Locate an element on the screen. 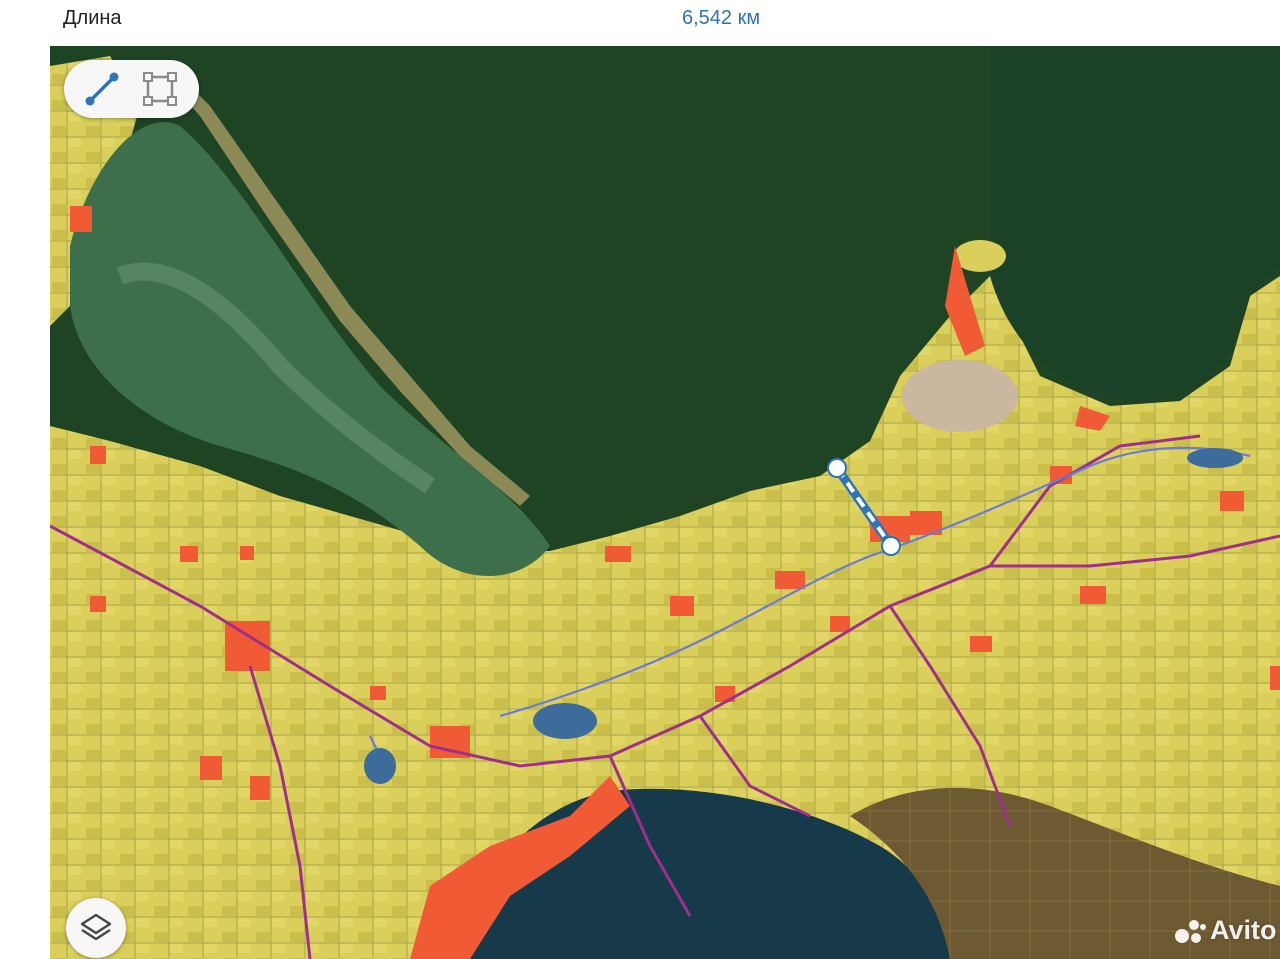 This screenshot has width=1280, height=959. layers-icon is located at coordinates (96, 927).